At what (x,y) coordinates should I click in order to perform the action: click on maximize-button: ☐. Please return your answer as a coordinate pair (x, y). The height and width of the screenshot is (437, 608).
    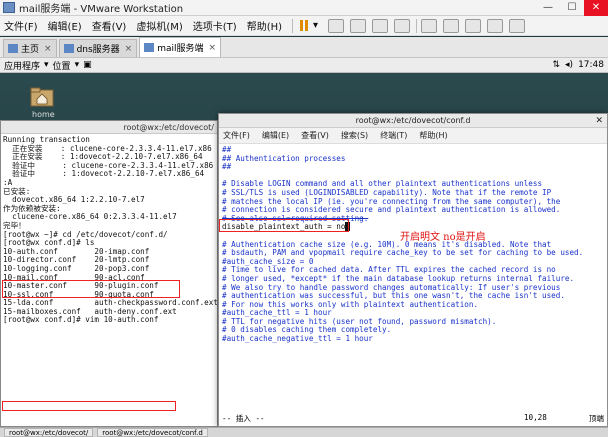
    Looking at the image, I should click on (572, 8).